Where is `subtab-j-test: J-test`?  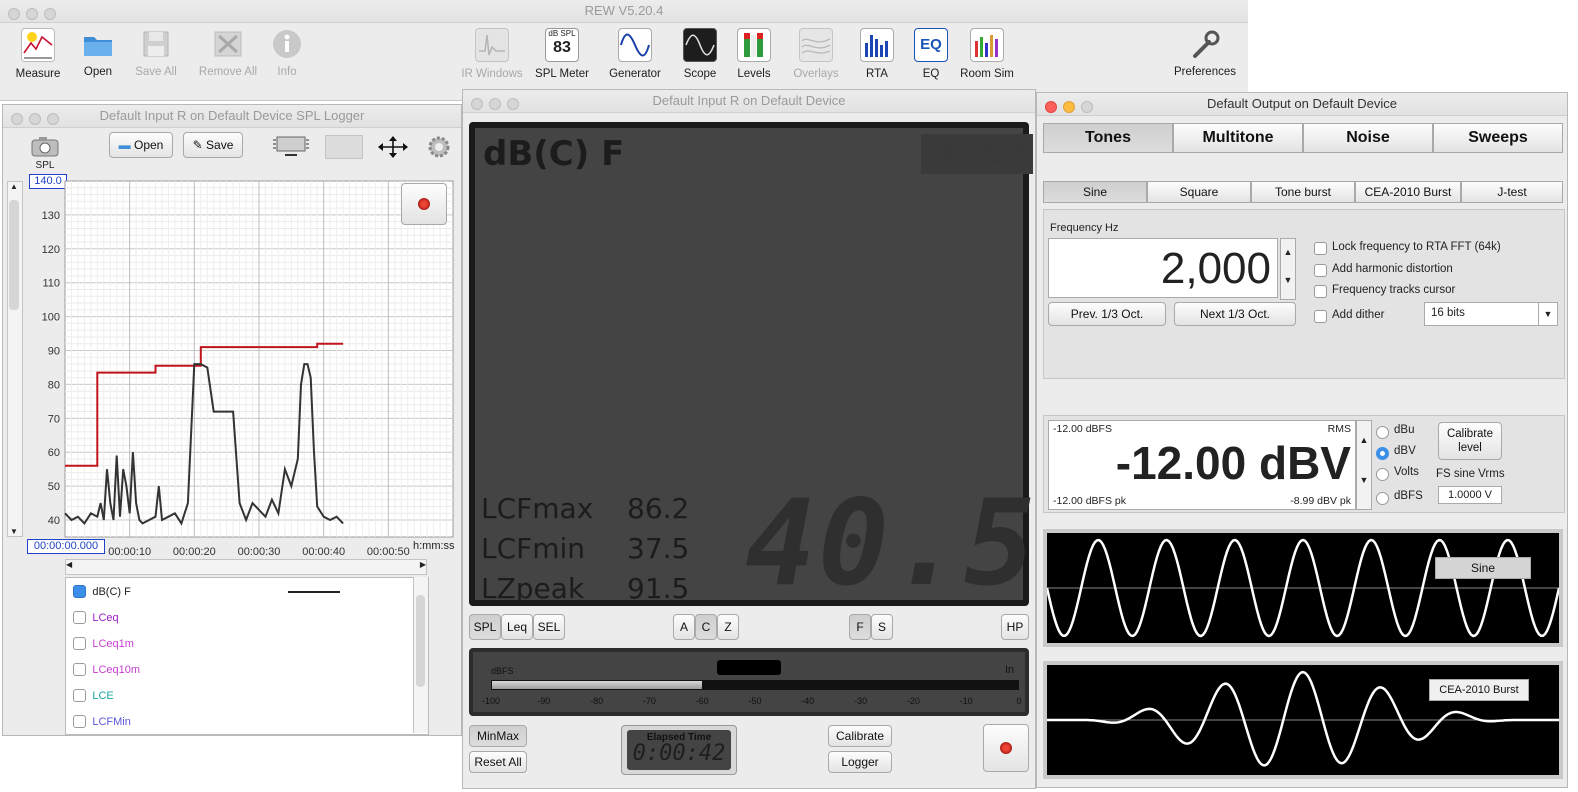
subtab-j-test: J-test is located at coordinates (1512, 192).